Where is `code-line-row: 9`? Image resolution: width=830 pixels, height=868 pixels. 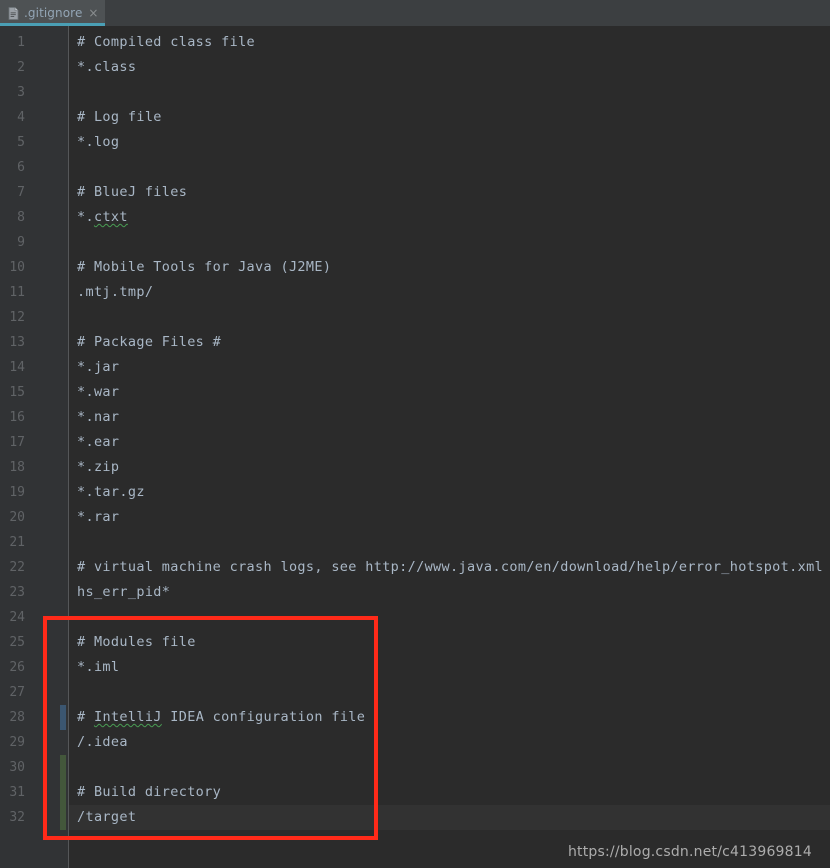
code-line-row: 9 is located at coordinates (415, 242).